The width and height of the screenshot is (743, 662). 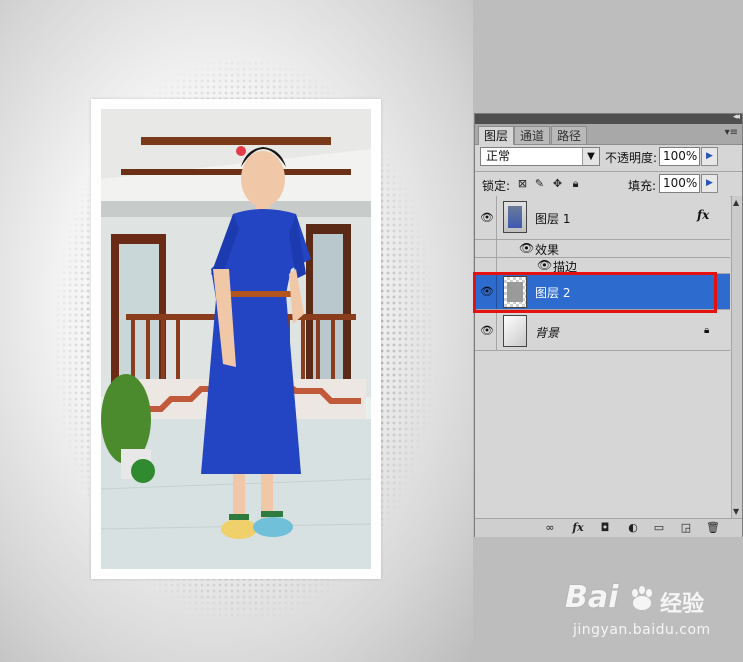 I want to click on link-layers-icon: ∞, so click(x=550, y=527).